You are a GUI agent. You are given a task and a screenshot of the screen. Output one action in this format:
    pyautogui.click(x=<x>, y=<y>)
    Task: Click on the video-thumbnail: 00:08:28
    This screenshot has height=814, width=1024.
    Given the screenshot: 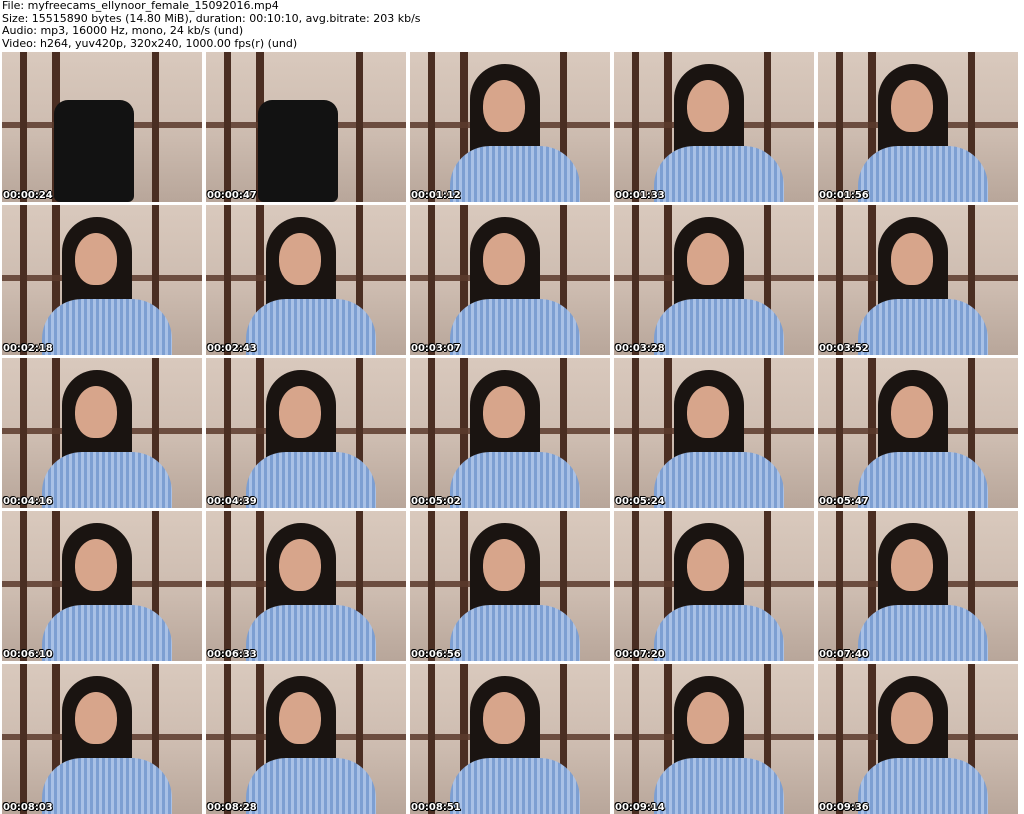 What is the action you would take?
    pyautogui.click(x=306, y=739)
    